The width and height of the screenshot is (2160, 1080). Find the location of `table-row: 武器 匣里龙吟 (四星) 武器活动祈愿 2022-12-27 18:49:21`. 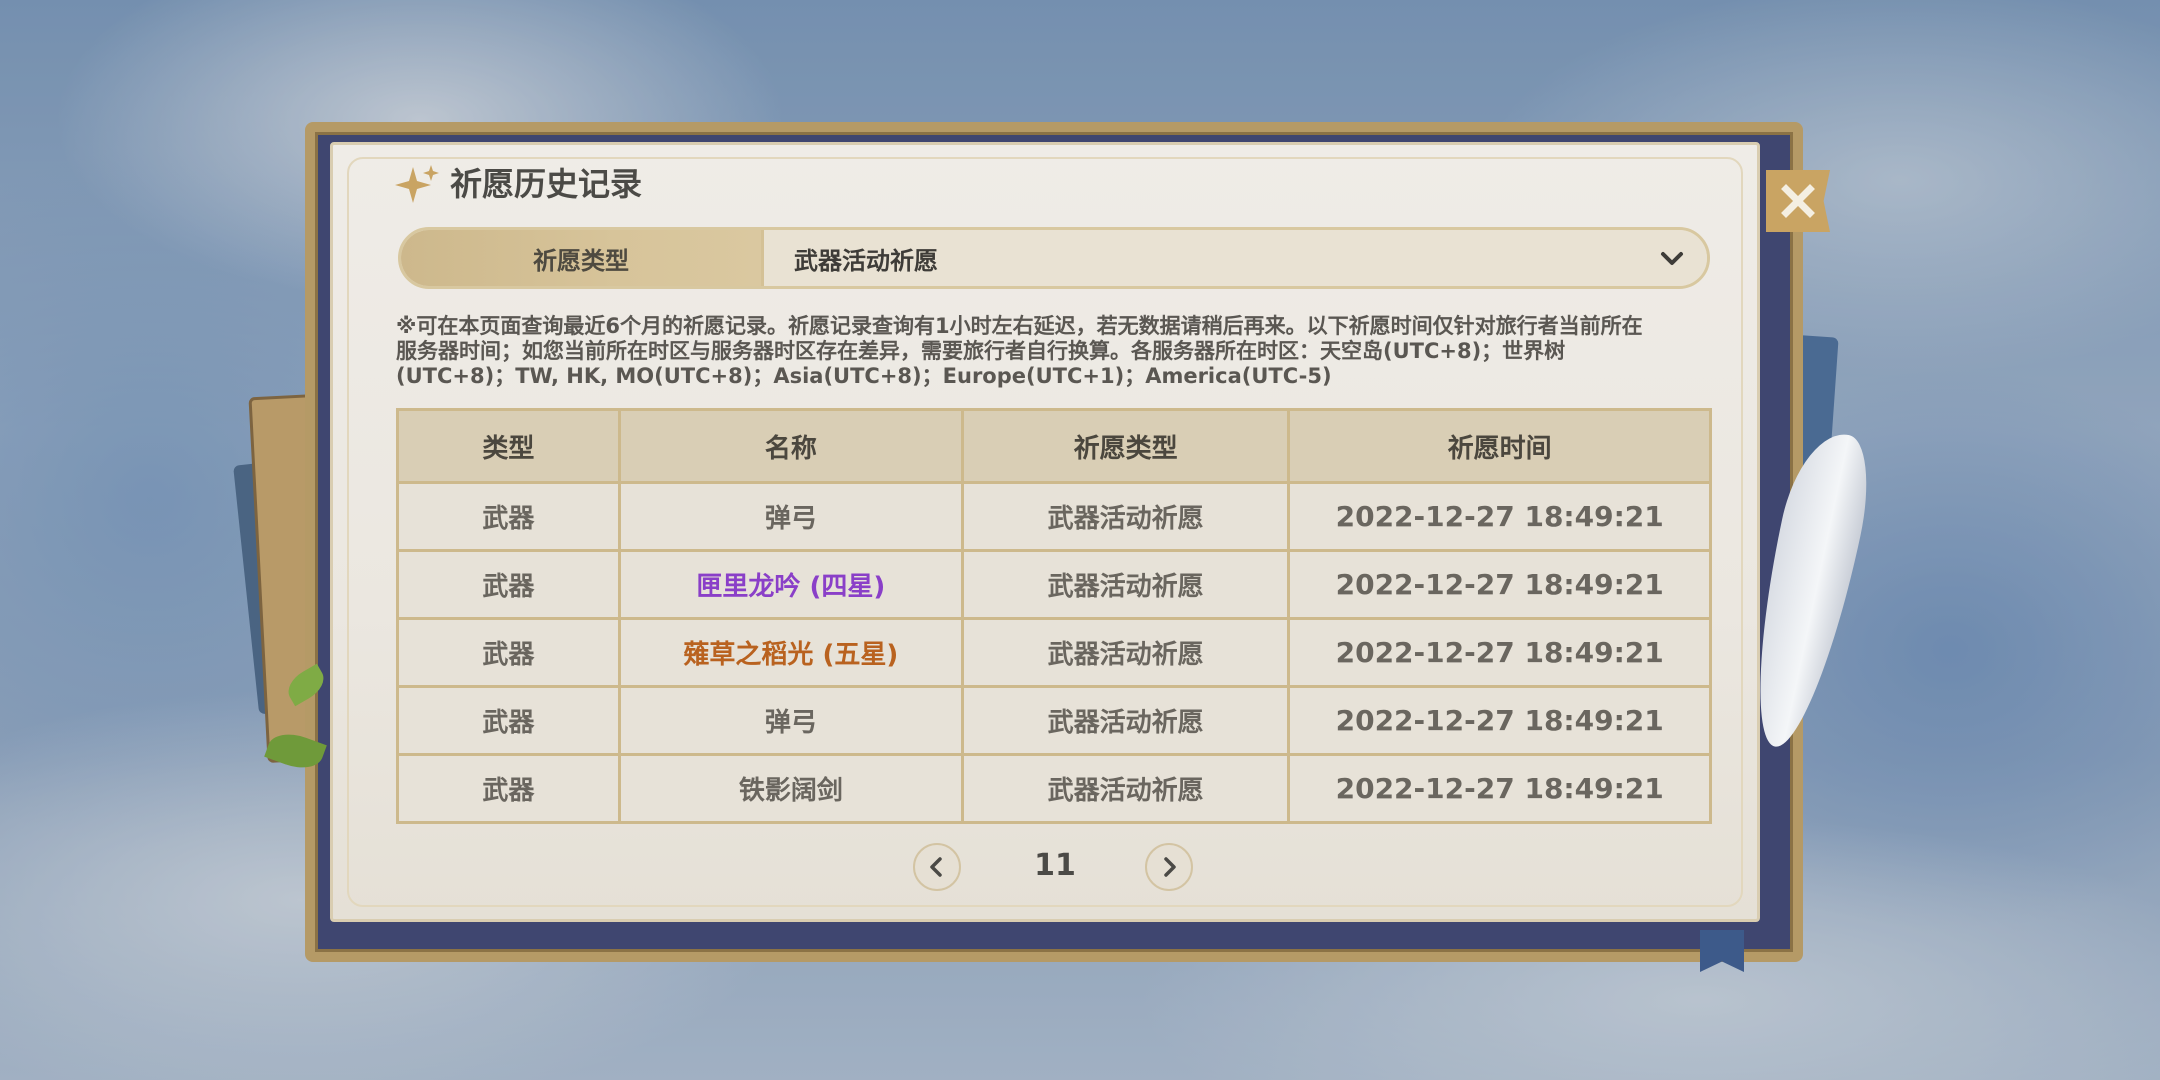

table-row: 武器 匣里龙吟 (四星) 武器活动祈愿 2022-12-27 18:49:21 is located at coordinates (1054, 584).